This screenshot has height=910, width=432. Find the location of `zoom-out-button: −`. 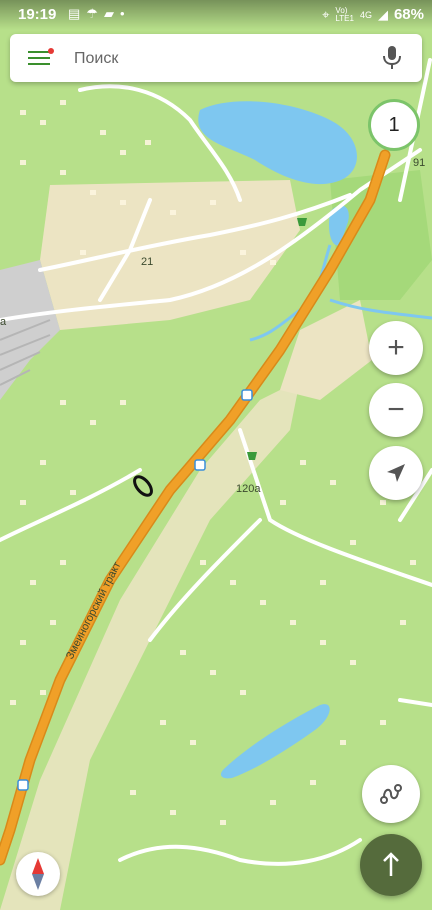

zoom-out-button: − is located at coordinates (396, 410).